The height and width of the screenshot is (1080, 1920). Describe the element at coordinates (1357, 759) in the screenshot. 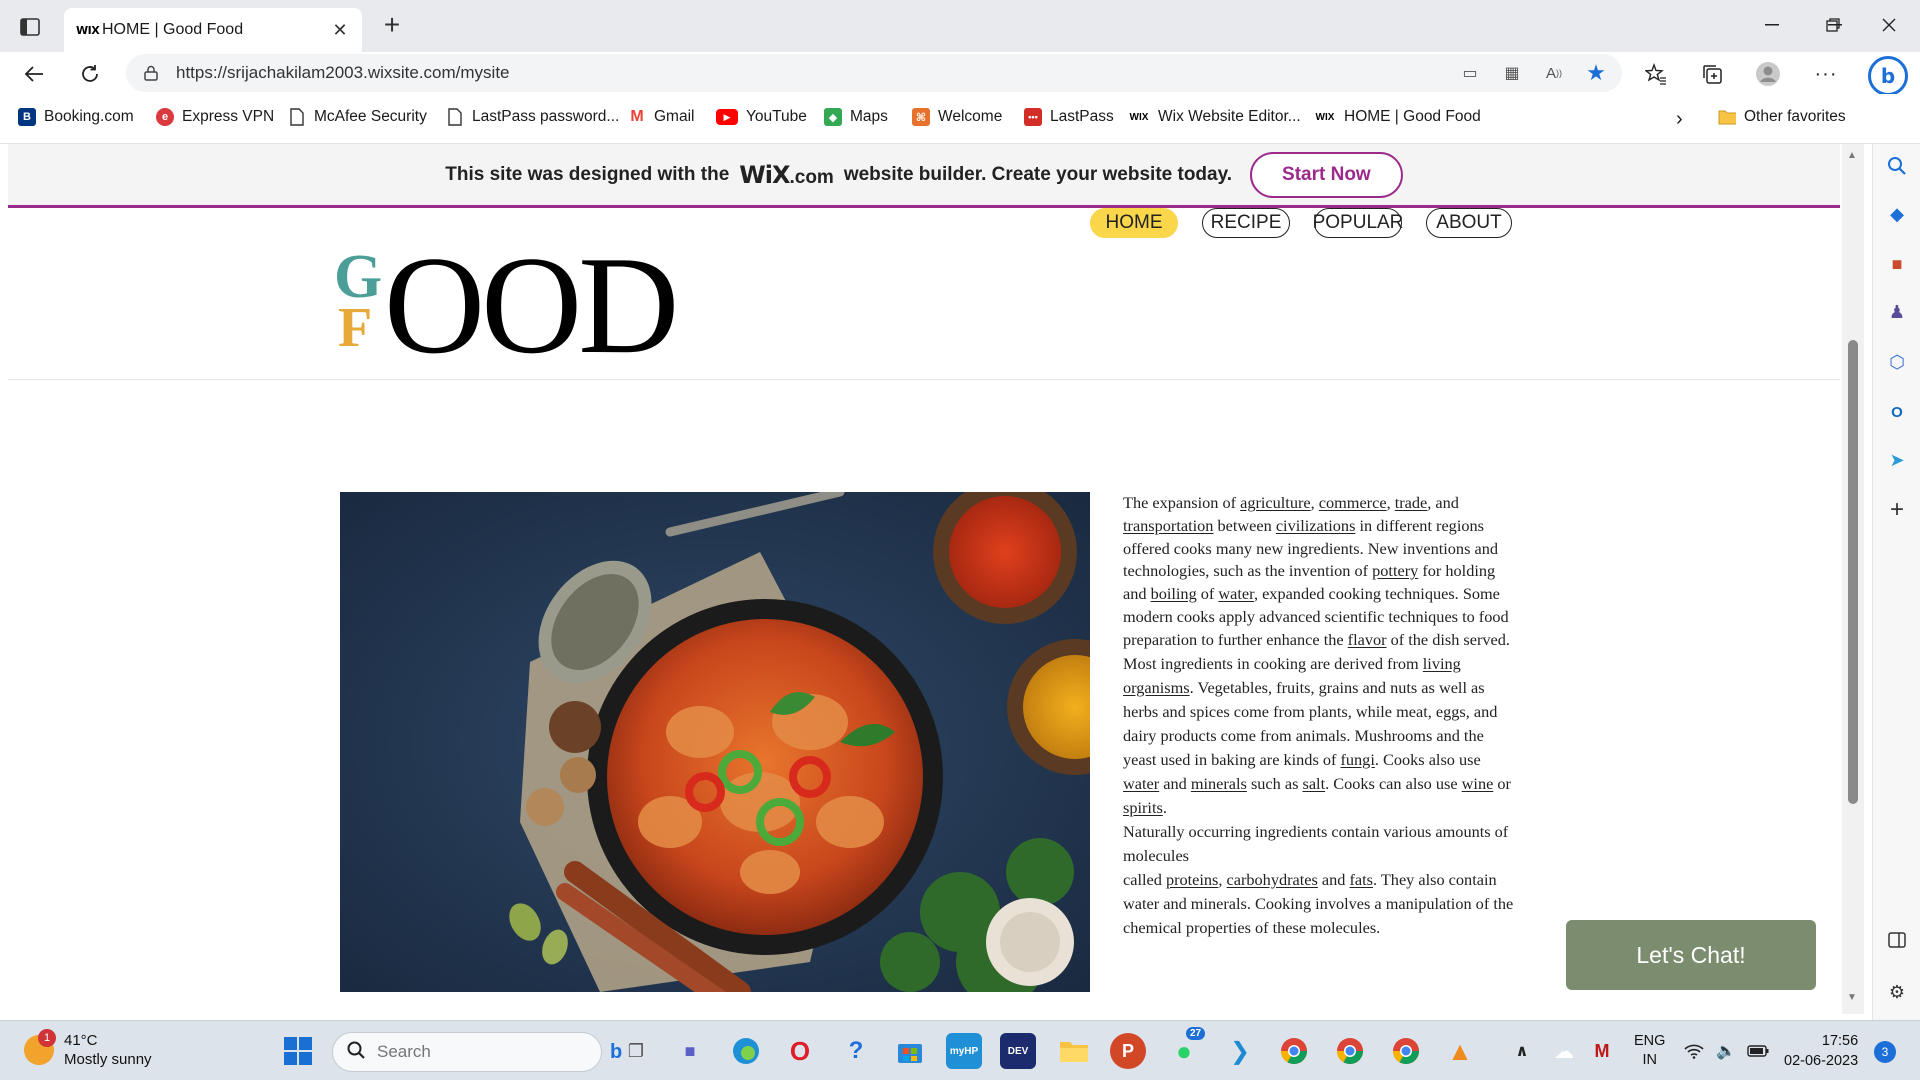

I see `link-fungi: fungi` at that location.